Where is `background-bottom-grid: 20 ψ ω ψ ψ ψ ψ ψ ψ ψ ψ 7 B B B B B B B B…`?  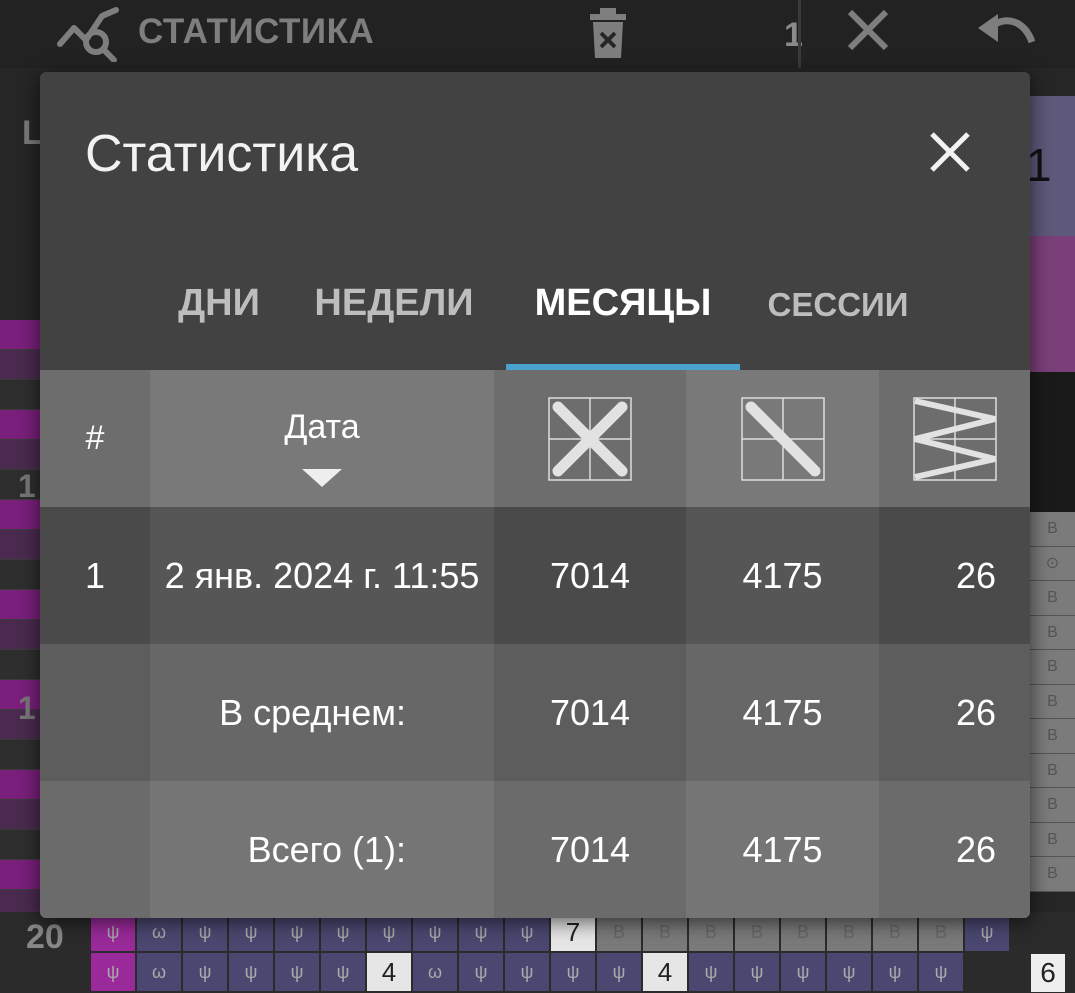 background-bottom-grid: 20 ψ ω ψ ψ ψ ψ ψ ψ ψ ψ 7 B B B B B B B B… is located at coordinates (537, 952).